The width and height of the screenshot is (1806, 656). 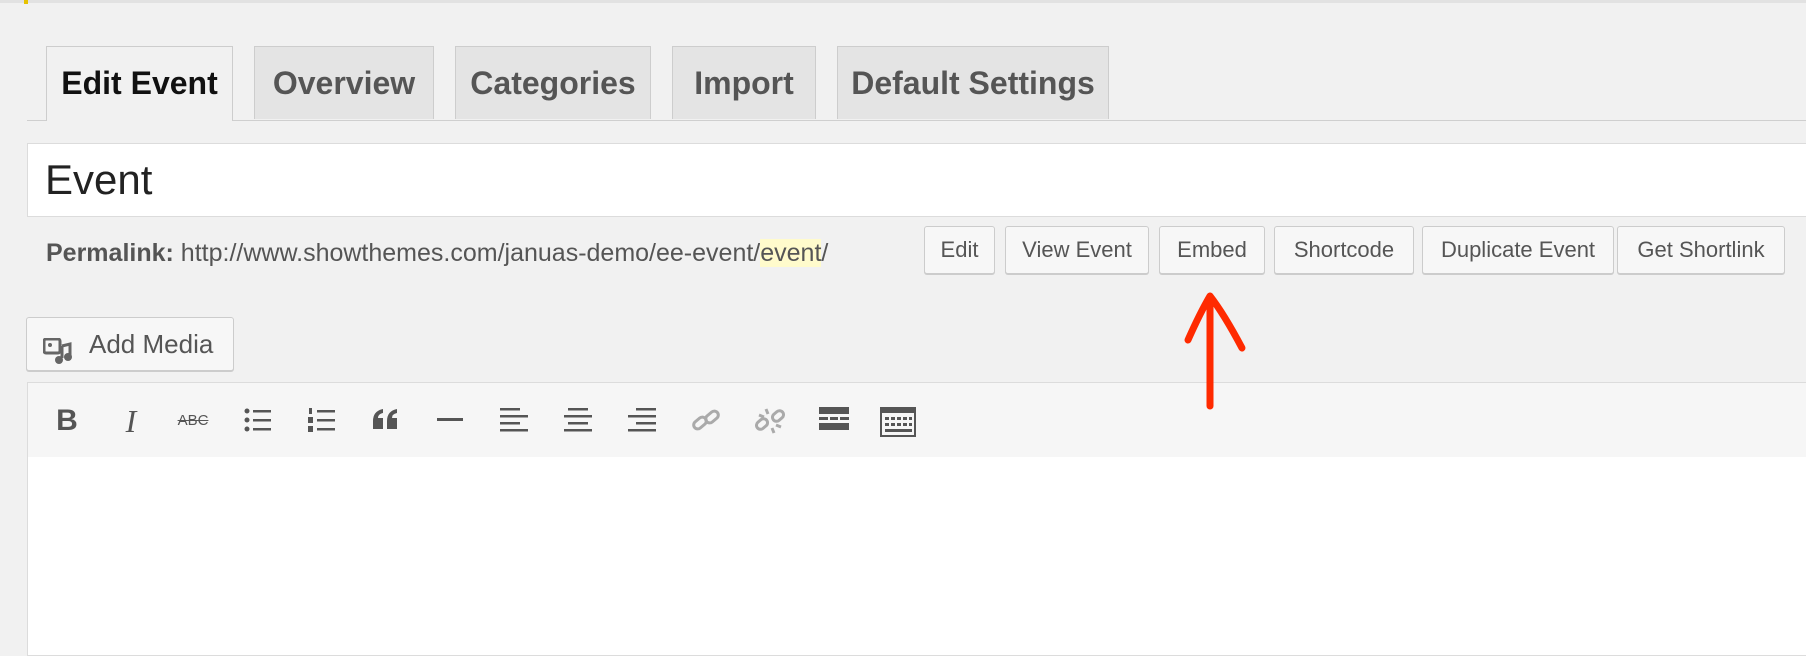 What do you see at coordinates (193, 421) in the screenshot?
I see `strikethrough-icon: ABC` at bounding box center [193, 421].